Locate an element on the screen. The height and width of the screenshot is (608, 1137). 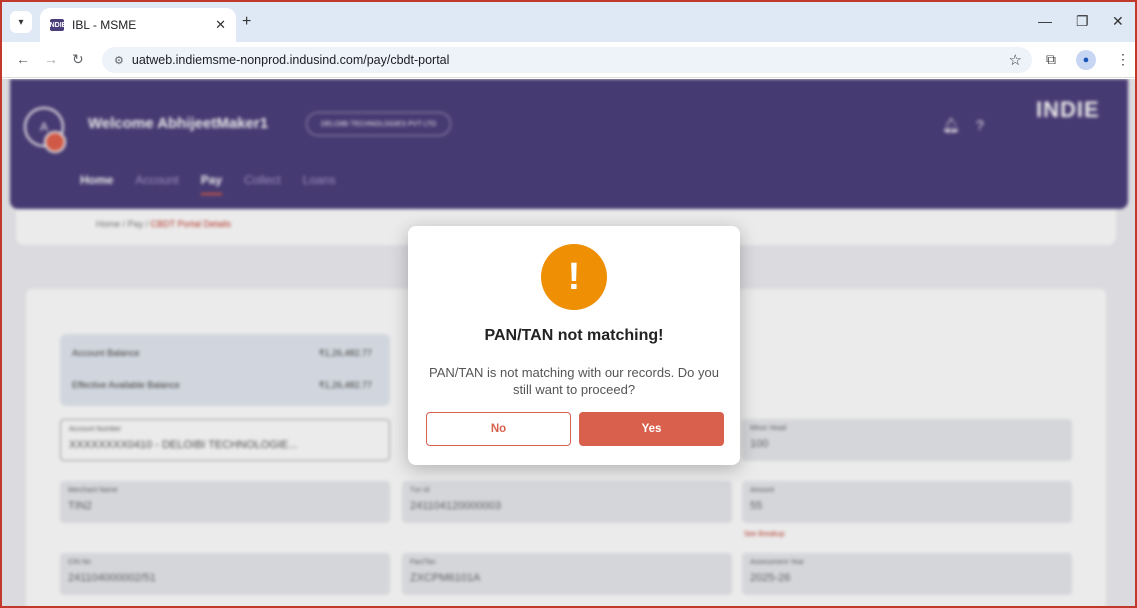
tab-strip: ▾ INDIE IBL - MSME ✕ + — ❐ ✕ is located at coordinates (568, 22).